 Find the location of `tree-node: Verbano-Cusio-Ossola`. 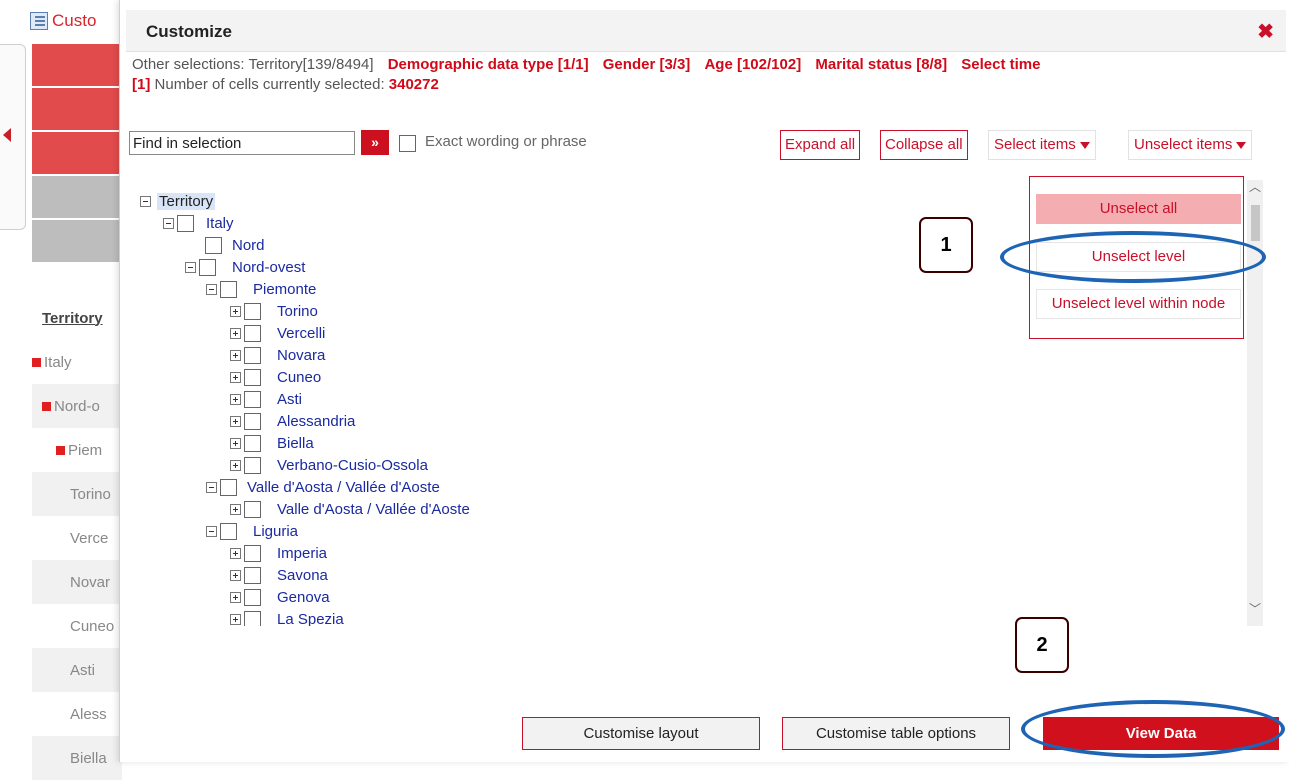

tree-node: Verbano-Cusio-Ossola is located at coordinates (329, 465).